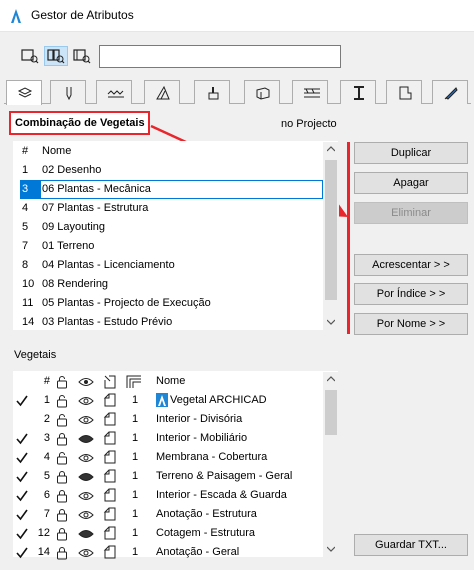 The width and height of the screenshot is (474, 570). What do you see at coordinates (168, 227) in the screenshot?
I see `list-item: 5 09 Layouting` at bounding box center [168, 227].